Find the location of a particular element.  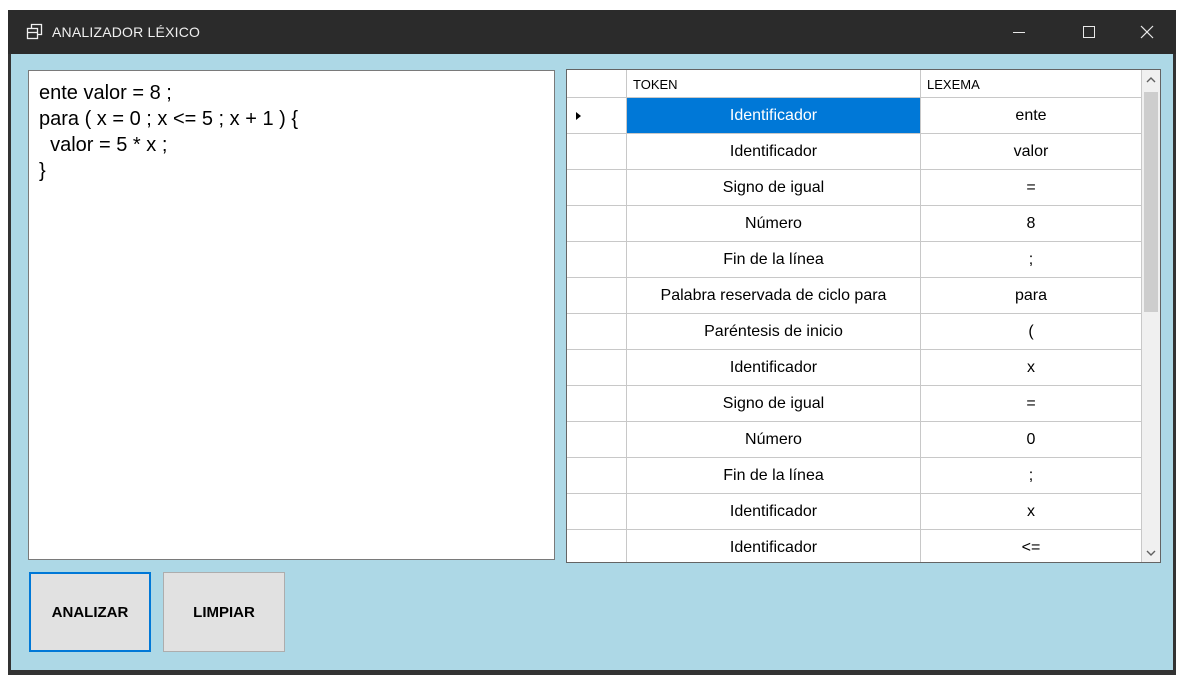

table-row: Identificador <= is located at coordinates (854, 546).